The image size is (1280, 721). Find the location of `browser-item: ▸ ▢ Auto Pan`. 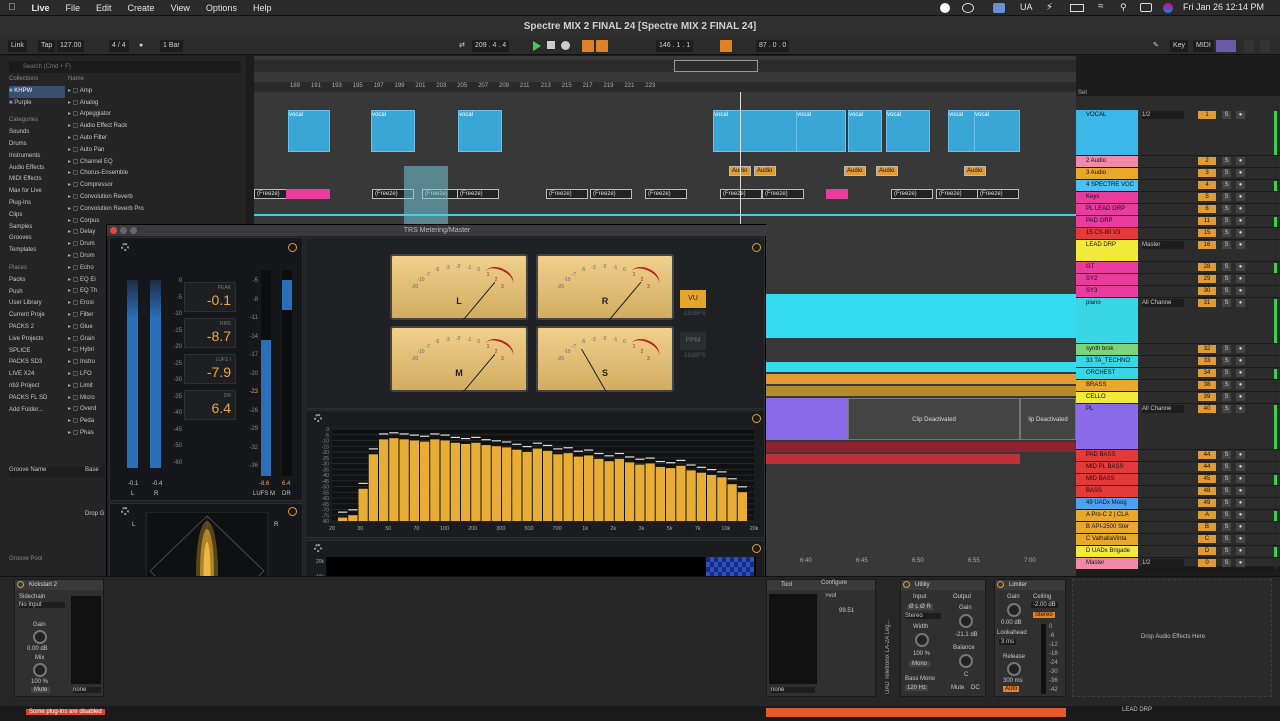

browser-item: ▸ ▢ Auto Pan is located at coordinates (152, 151).